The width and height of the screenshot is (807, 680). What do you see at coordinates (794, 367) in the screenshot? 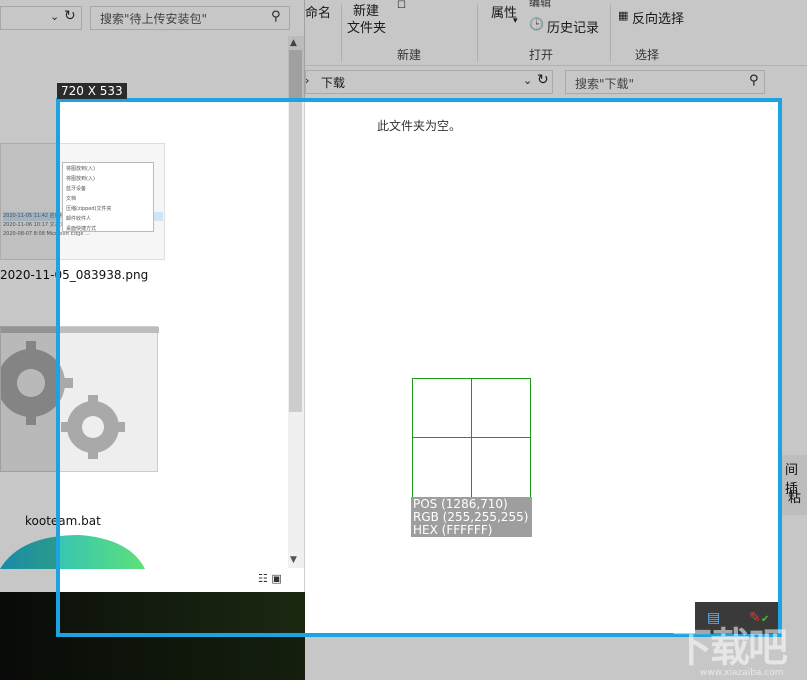
I see `dim-overlay-right` at bounding box center [794, 367].